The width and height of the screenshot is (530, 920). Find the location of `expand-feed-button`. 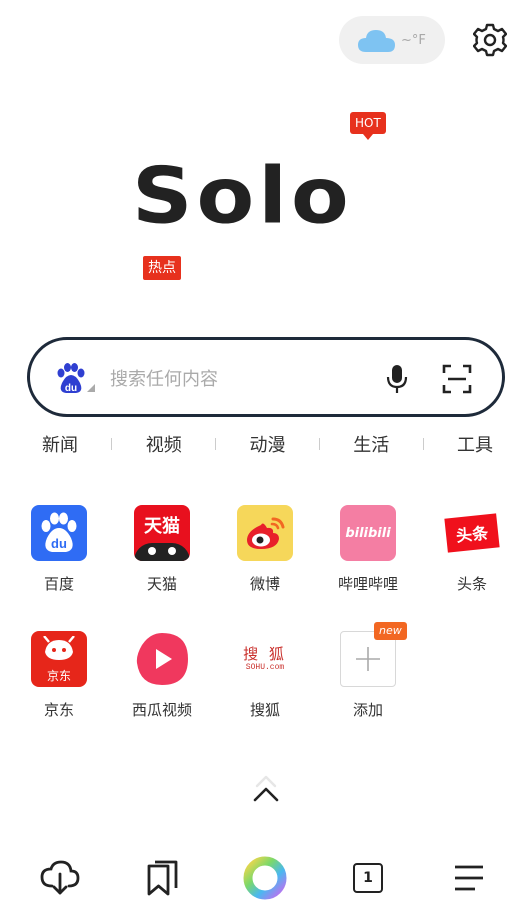

expand-feed-button is located at coordinates (266, 789).